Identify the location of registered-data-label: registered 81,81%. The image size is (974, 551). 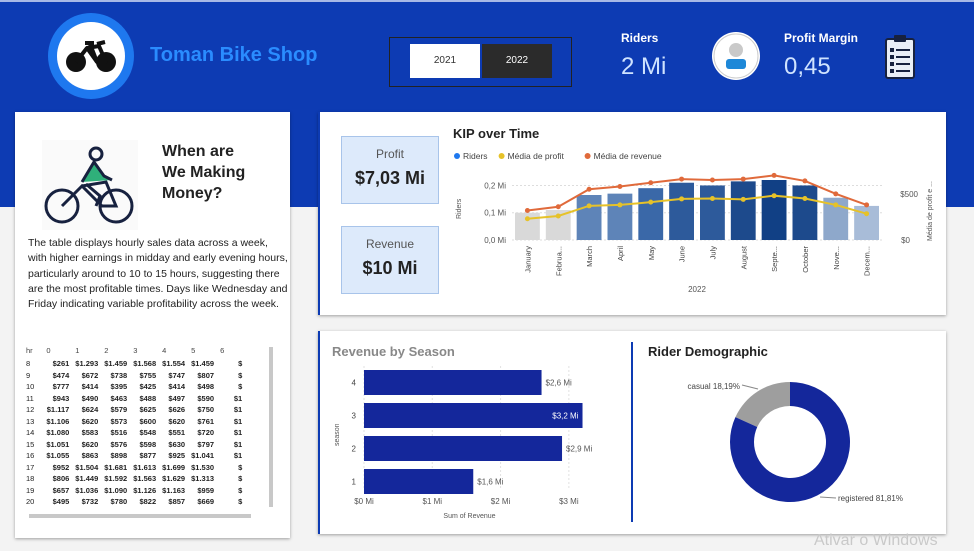
(870, 498).